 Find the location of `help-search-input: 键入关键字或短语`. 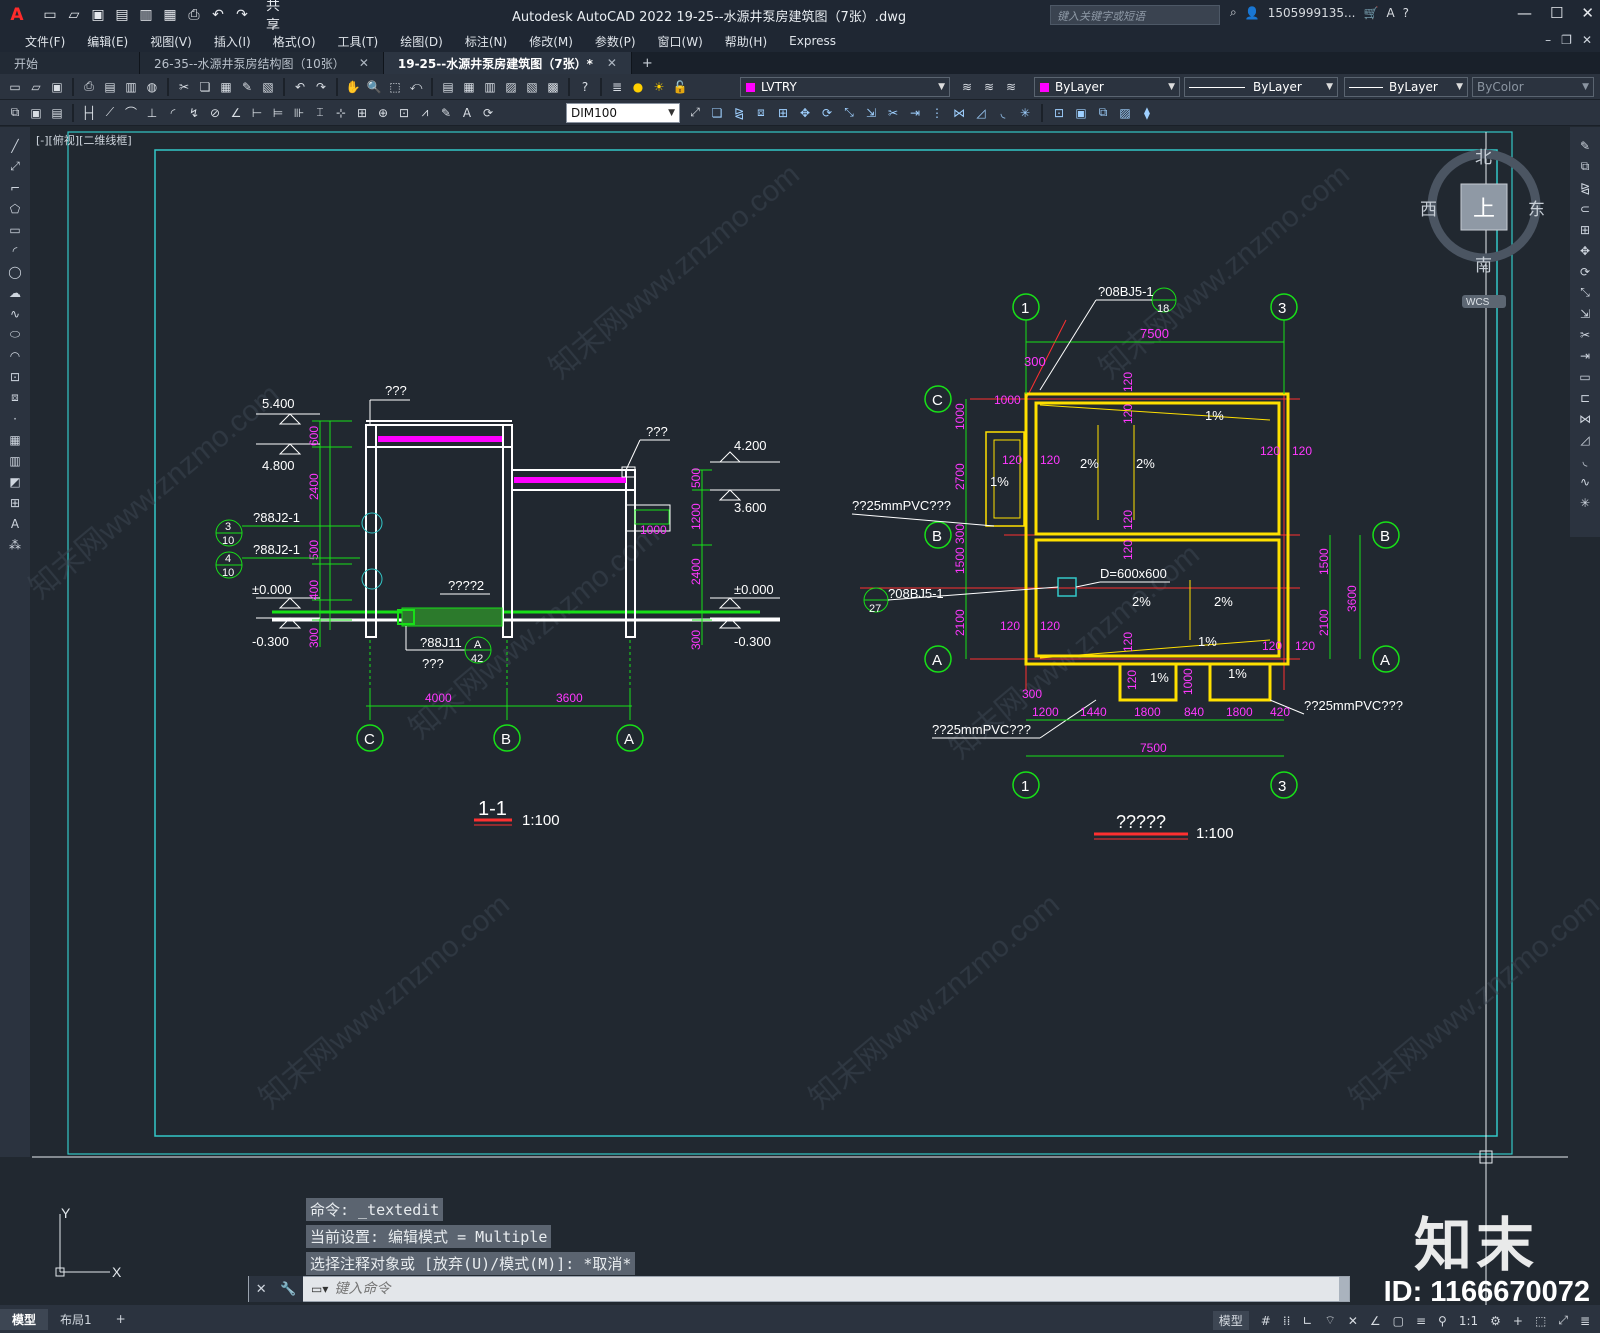

help-search-input: 键入关键字或短语 is located at coordinates (1135, 15).